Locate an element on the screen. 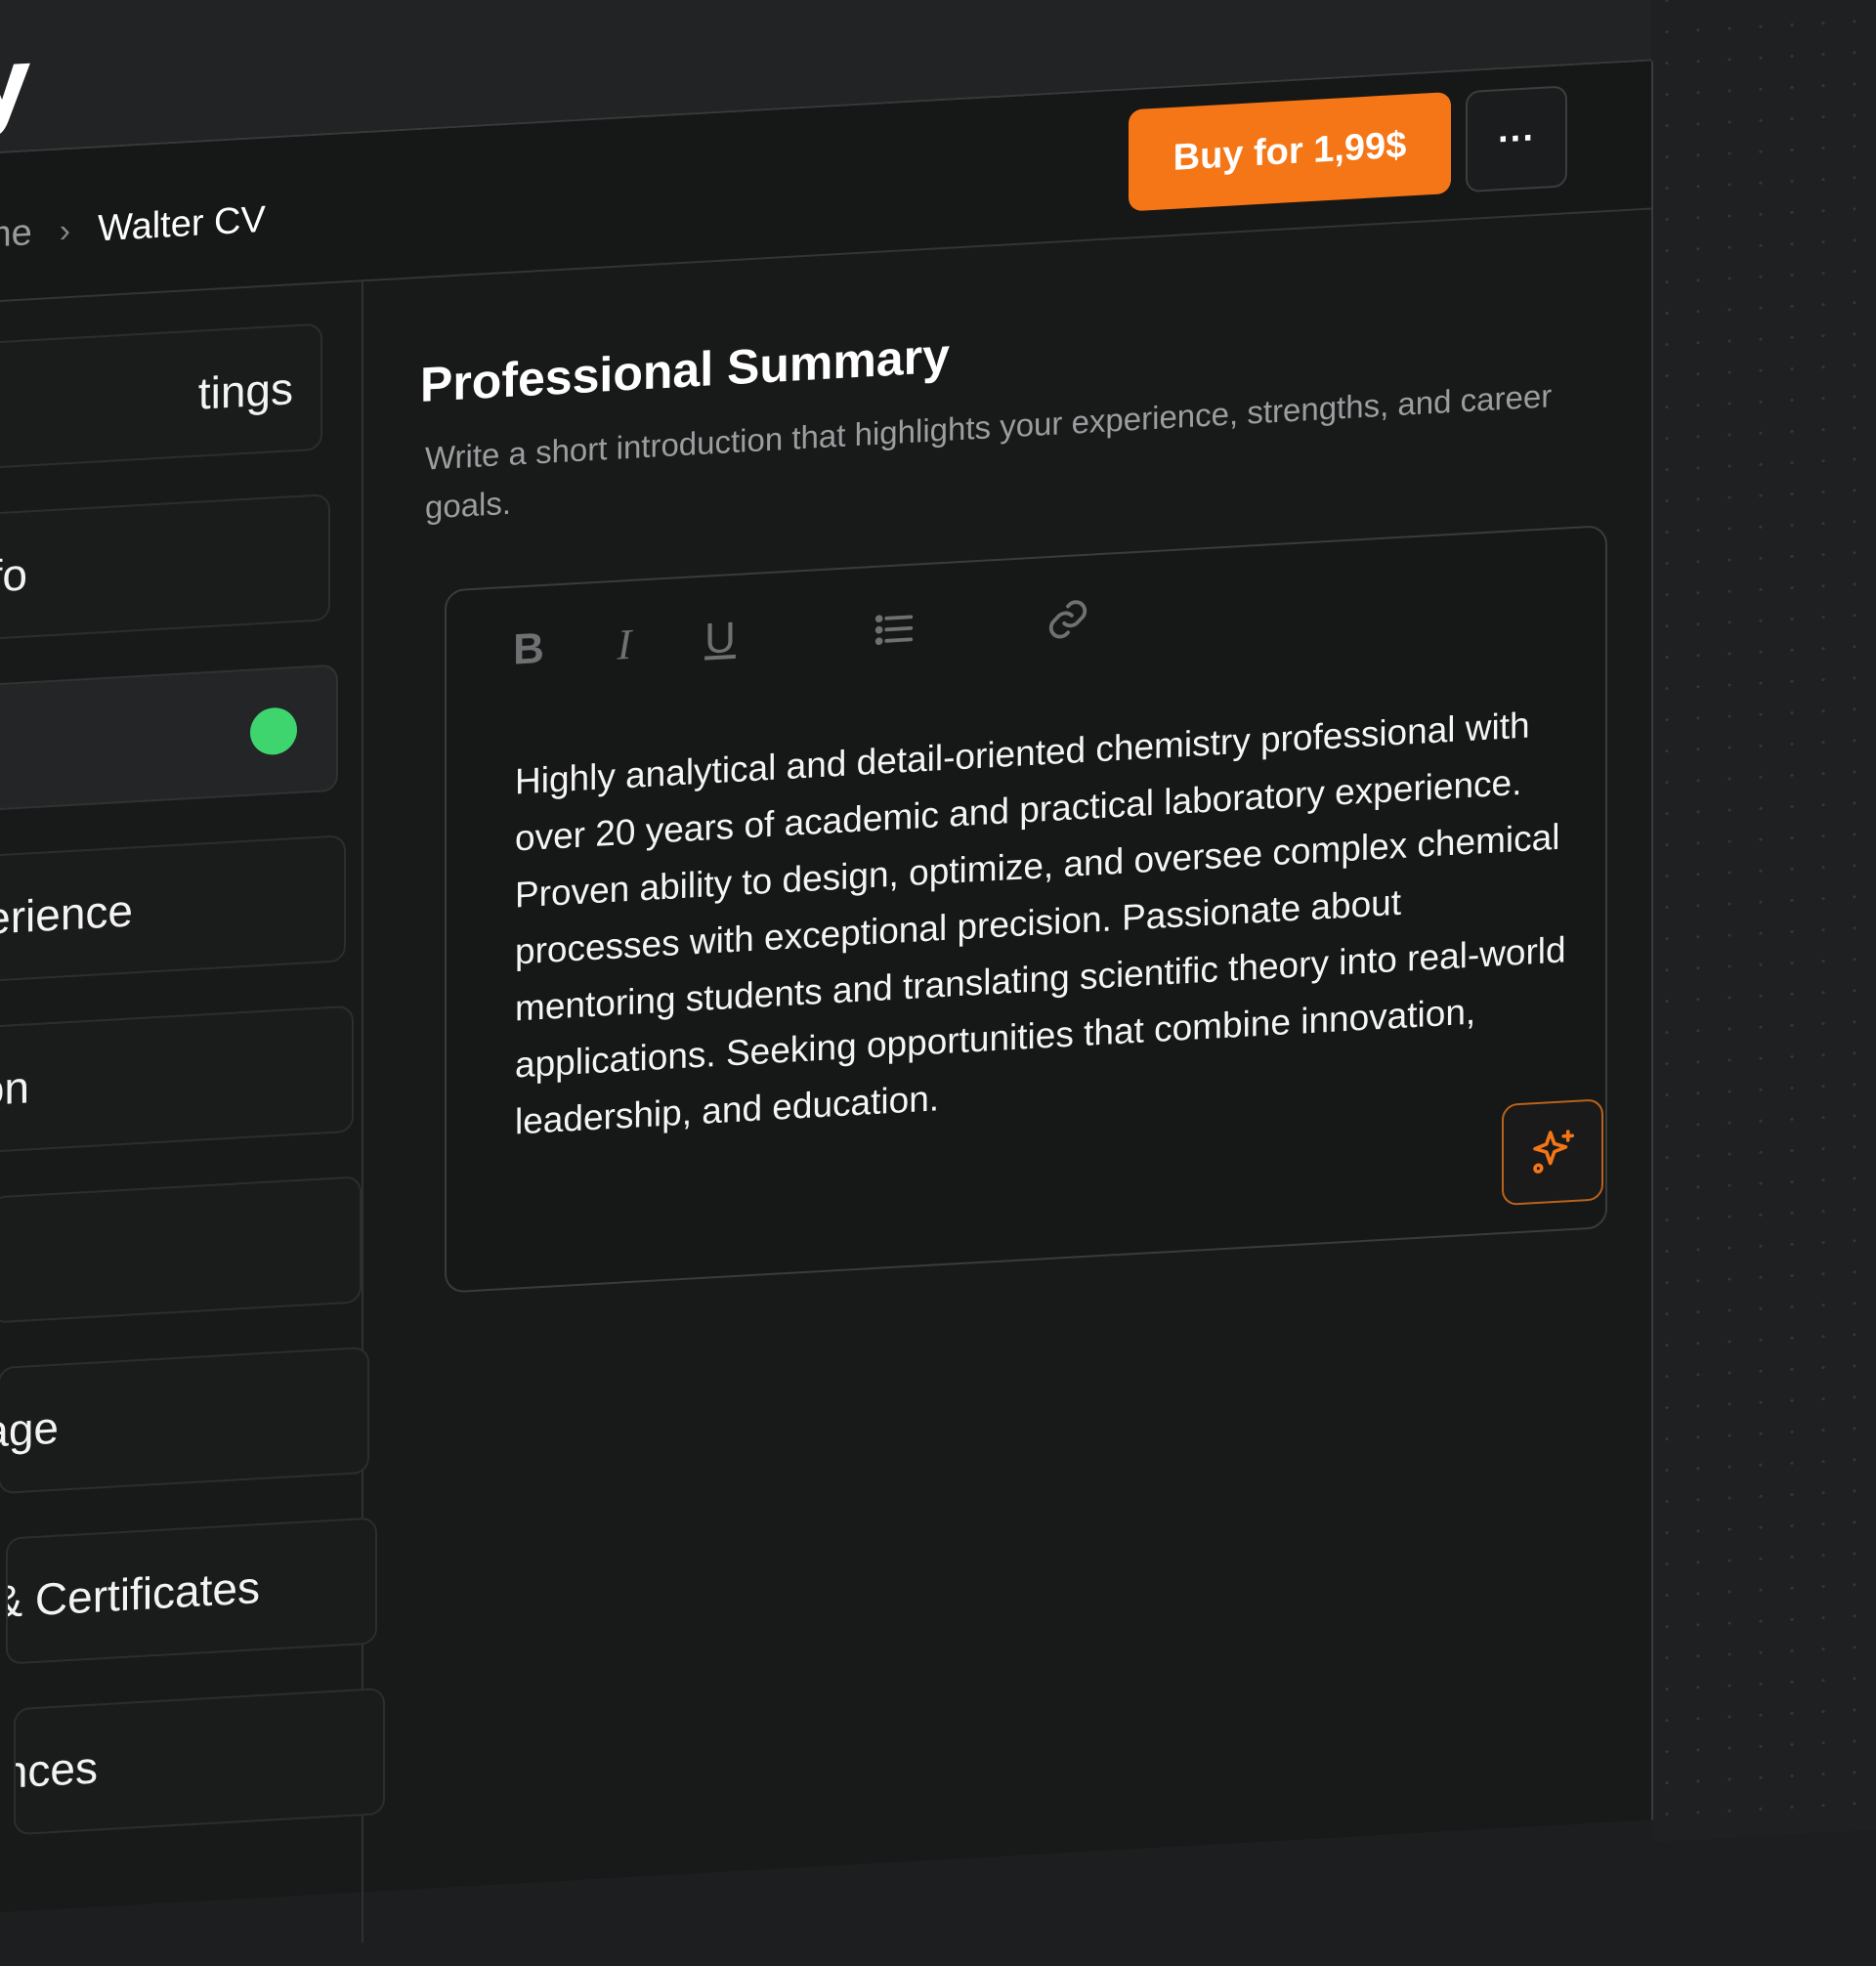  more-icon: ··· is located at coordinates (1516, 138).